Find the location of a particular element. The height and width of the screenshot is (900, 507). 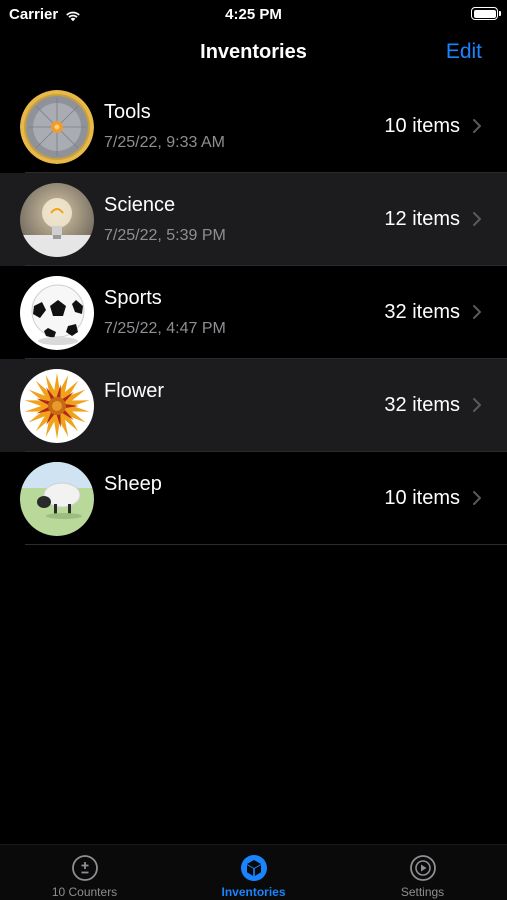

tab-bar: 10 Counters Inventories Settings is located at coordinates (253, 872).